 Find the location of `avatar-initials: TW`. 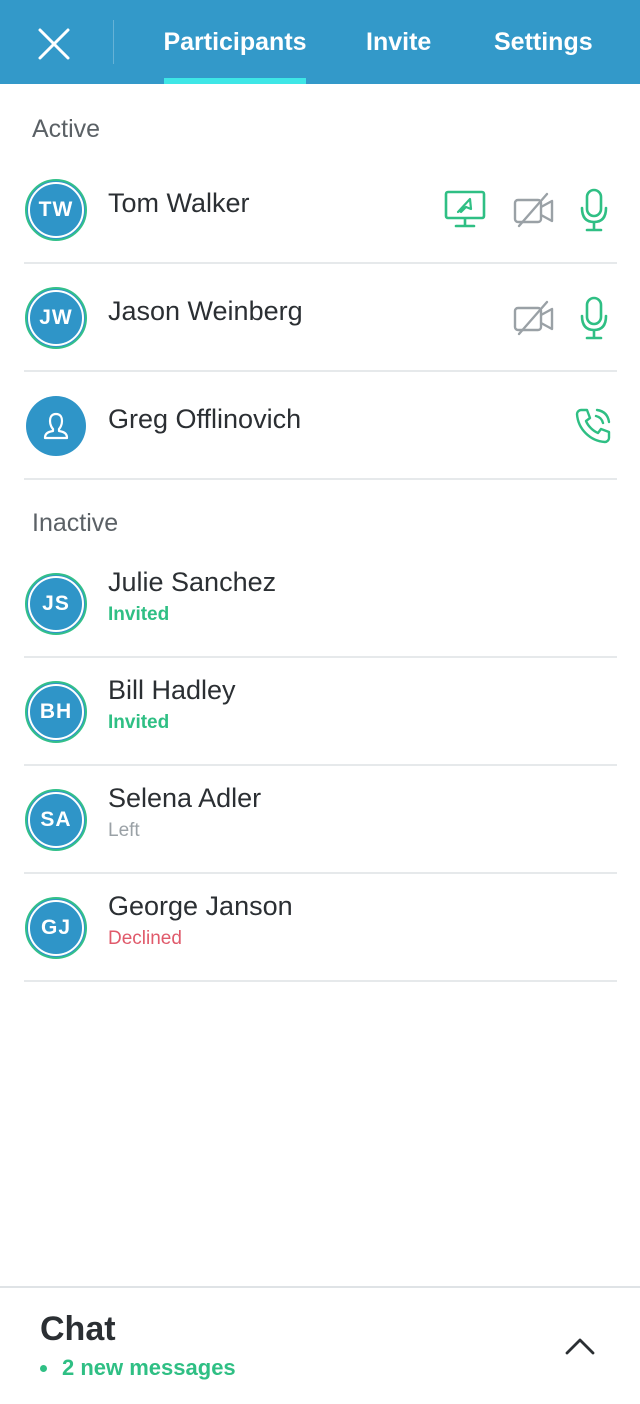

avatar-initials: TW is located at coordinates (56, 209).